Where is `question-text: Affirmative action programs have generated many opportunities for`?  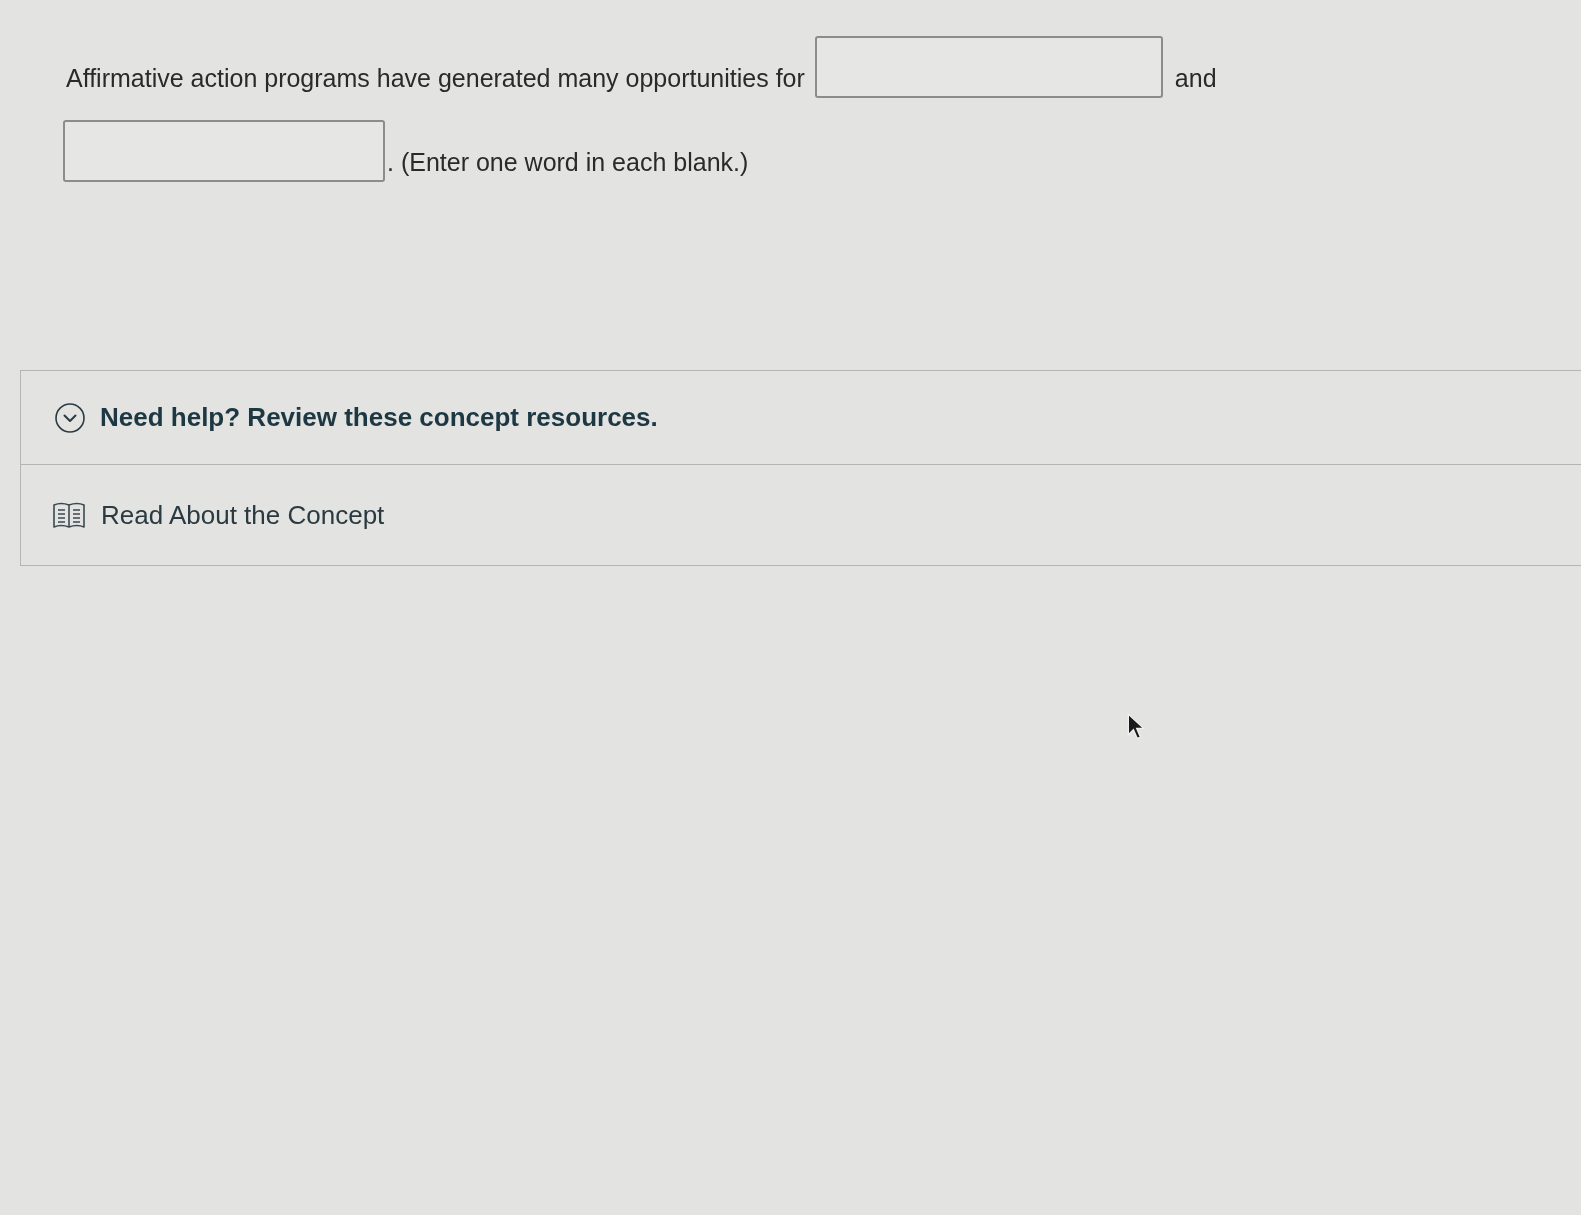 question-text: Affirmative action programs have generated many opportunities for is located at coordinates (435, 78).